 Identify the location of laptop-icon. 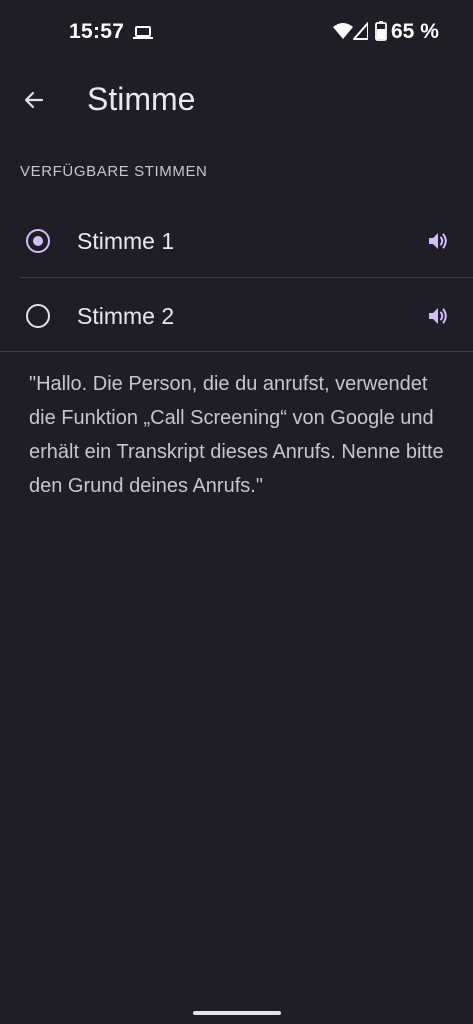
(143, 32).